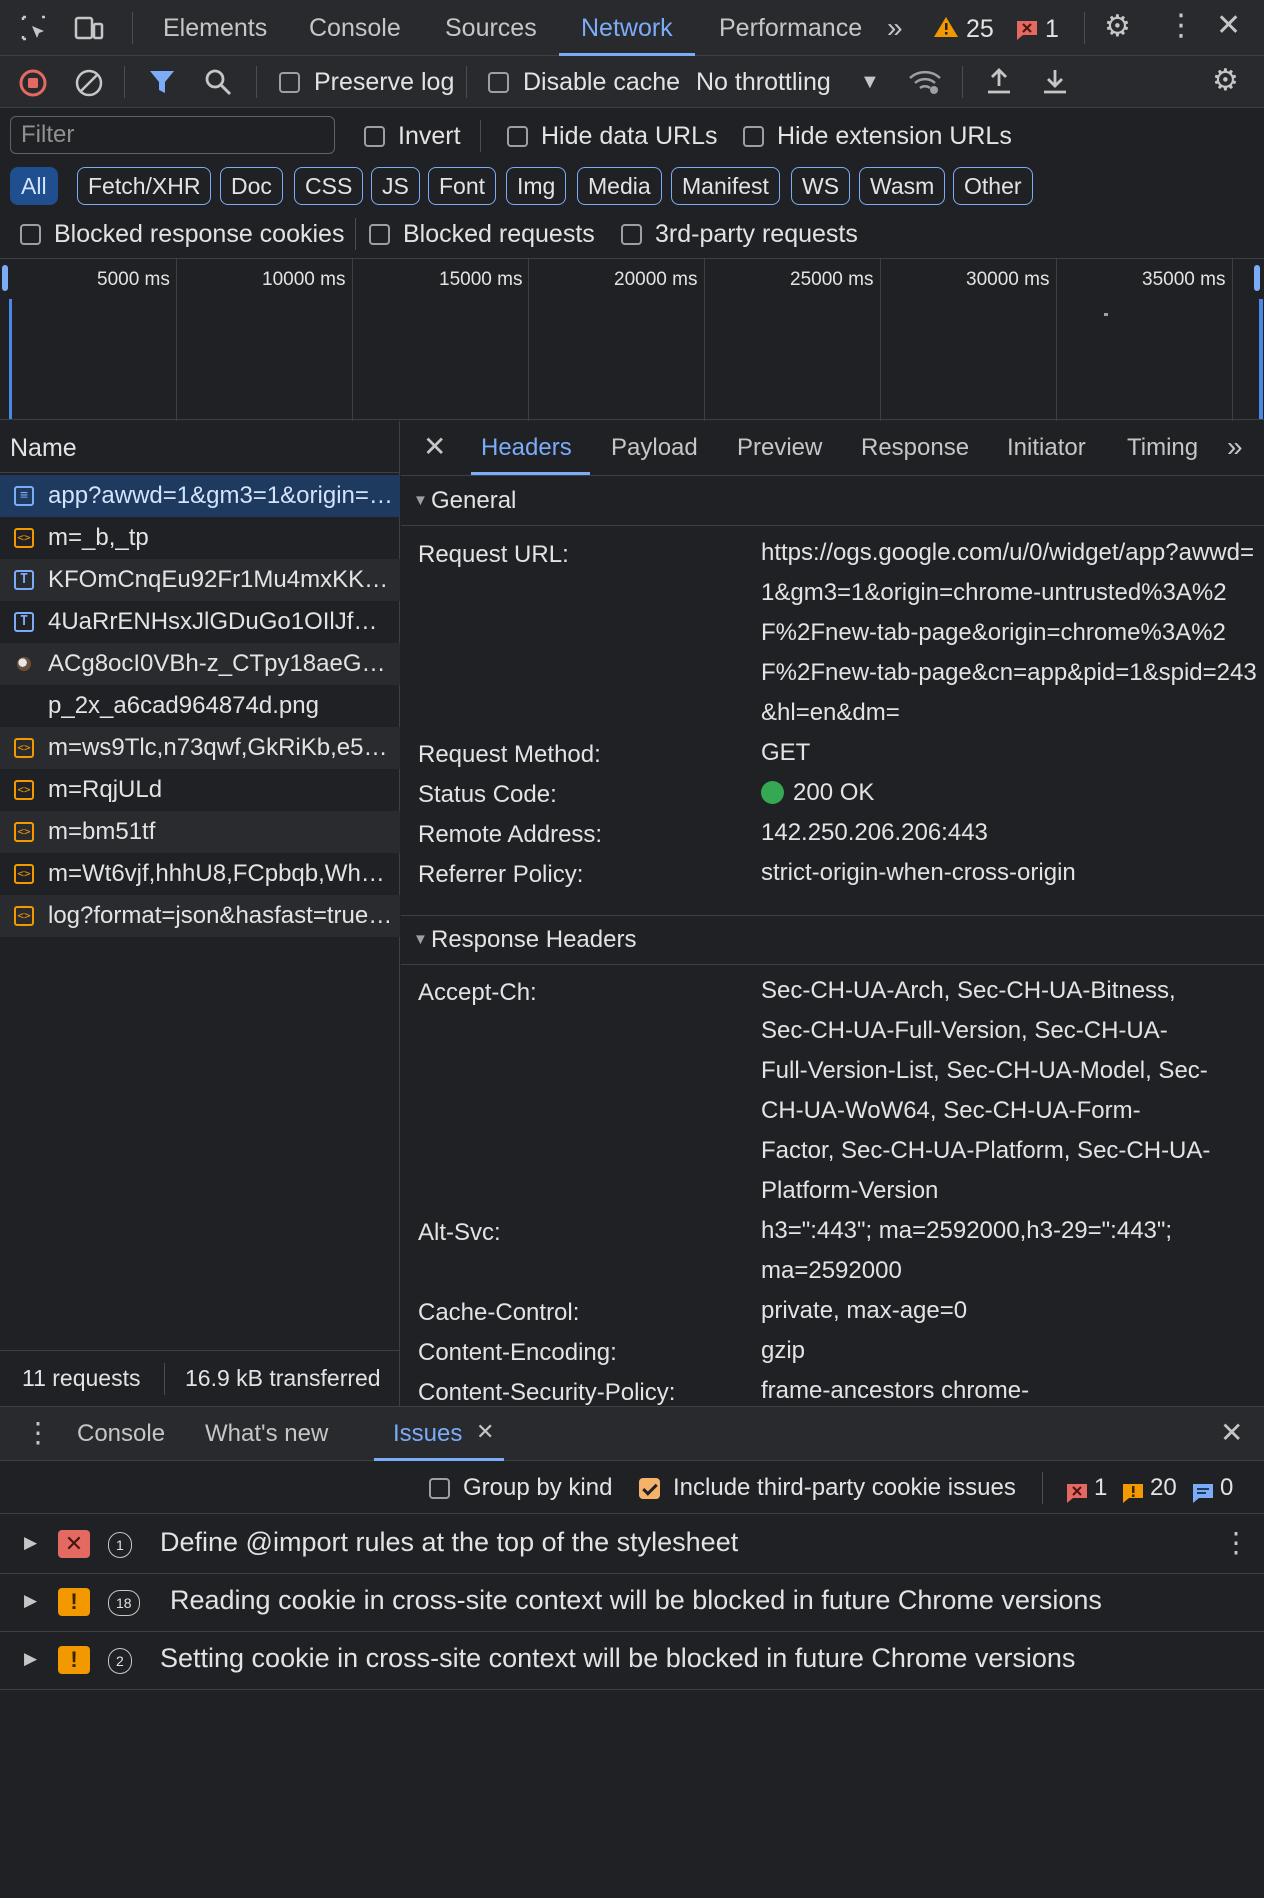  What do you see at coordinates (498, 82) in the screenshot?
I see `disable-cache-checkbox` at bounding box center [498, 82].